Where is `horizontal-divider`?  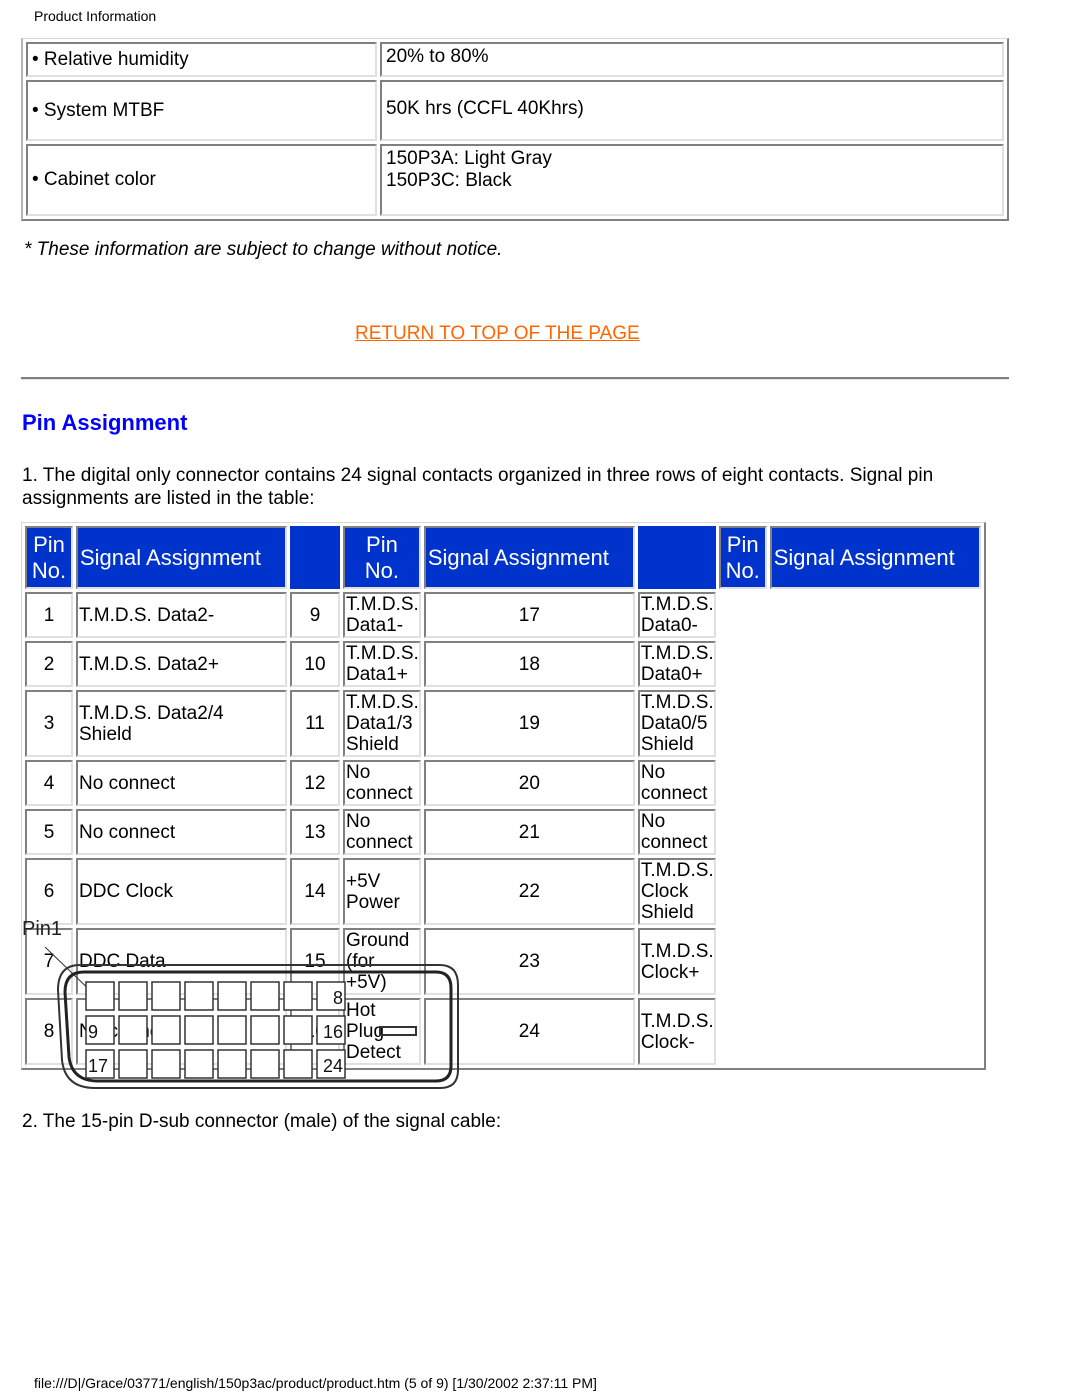
horizontal-divider is located at coordinates (515, 378).